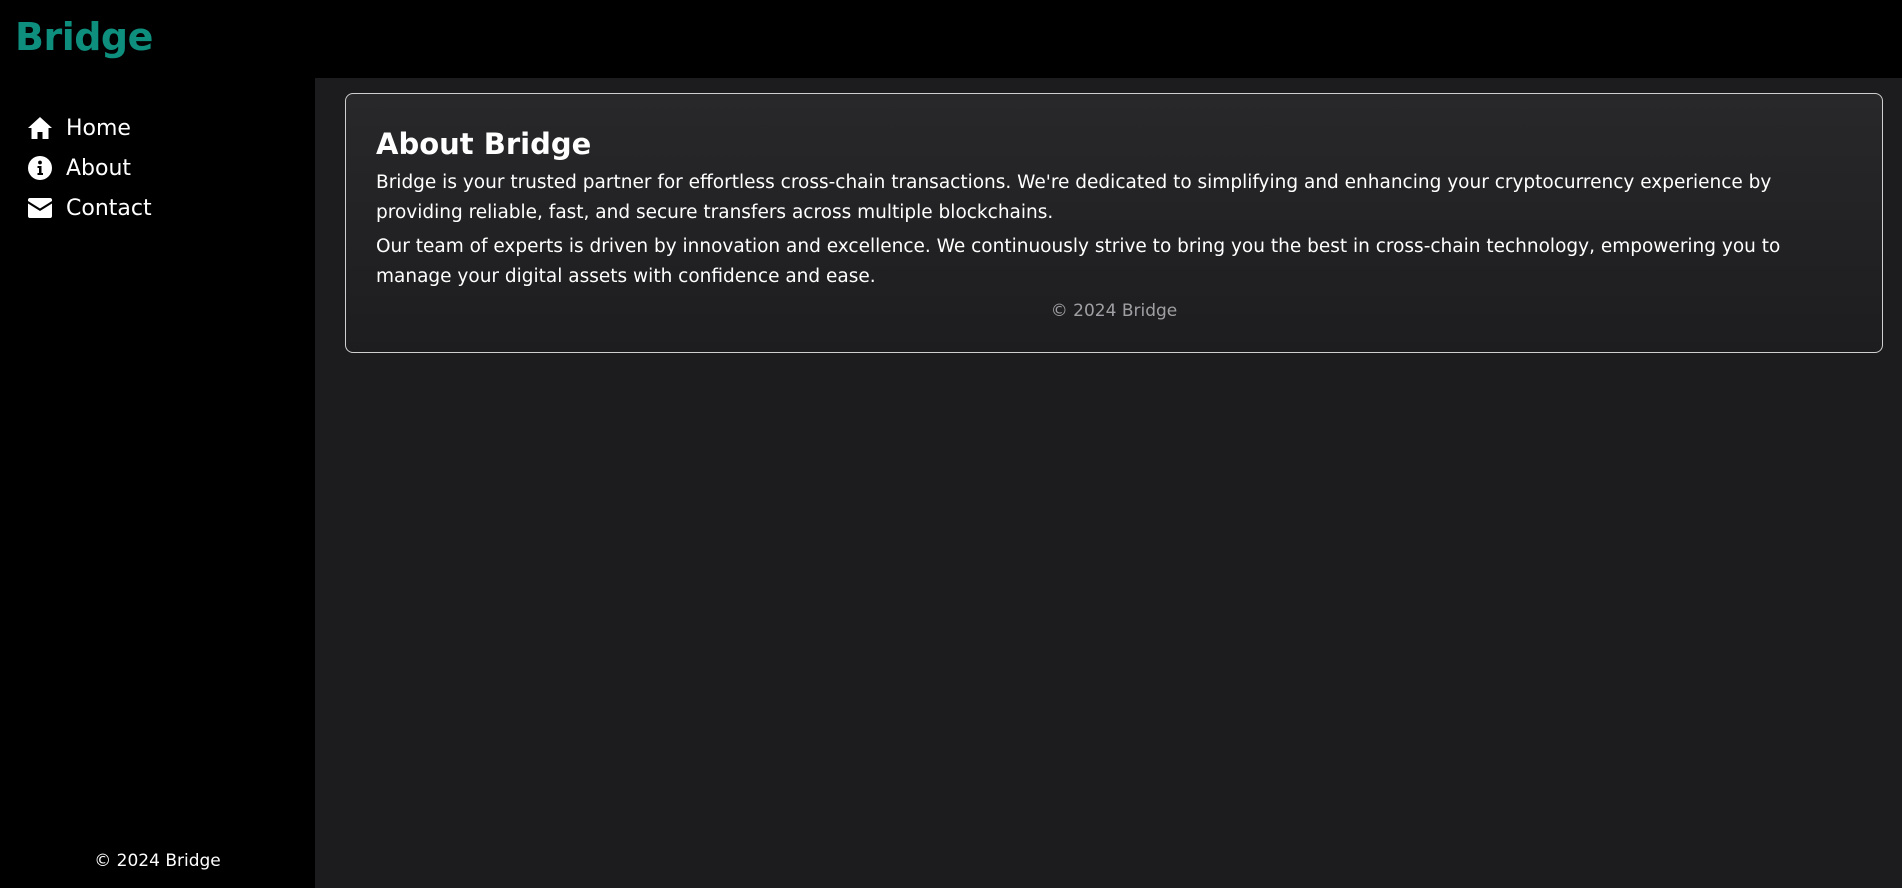  What do you see at coordinates (40, 208) in the screenshot?
I see `envelope-icon` at bounding box center [40, 208].